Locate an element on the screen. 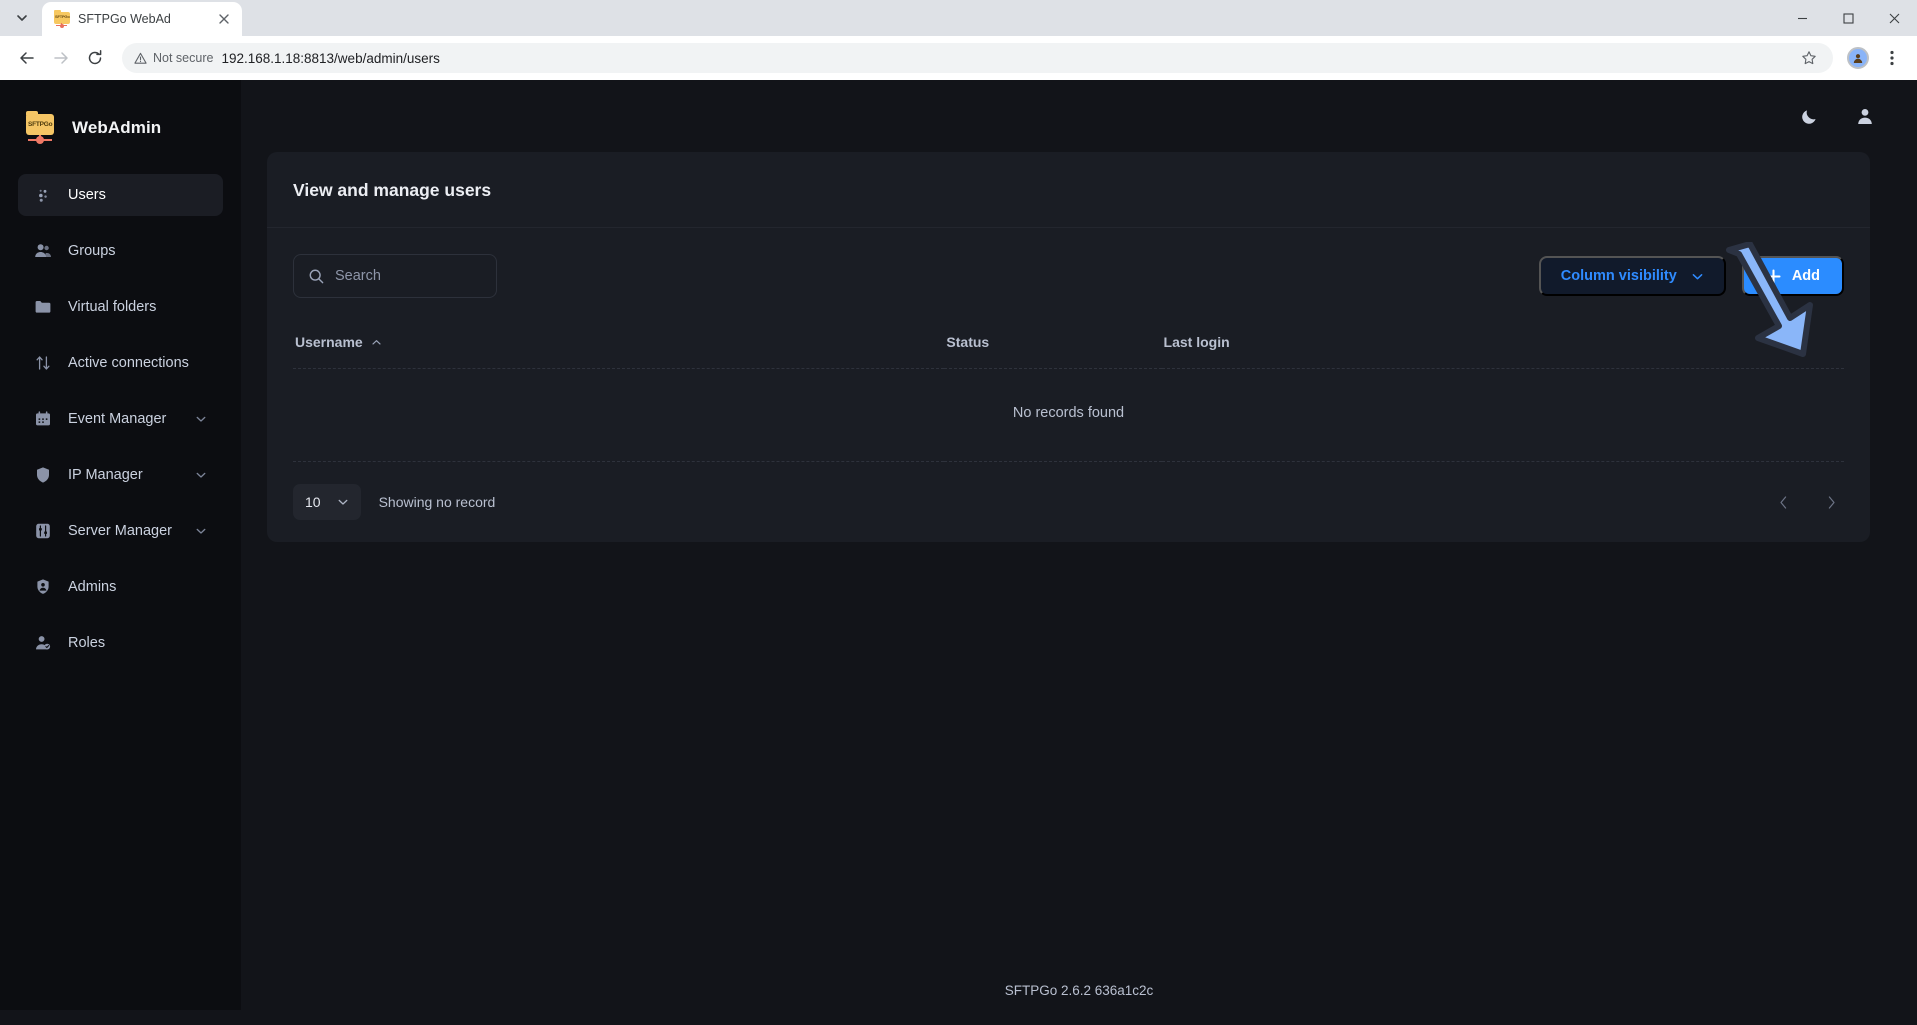 The height and width of the screenshot is (1025, 1917). sidebar-item-virtual-folders: Virtual folders is located at coordinates (120, 307).